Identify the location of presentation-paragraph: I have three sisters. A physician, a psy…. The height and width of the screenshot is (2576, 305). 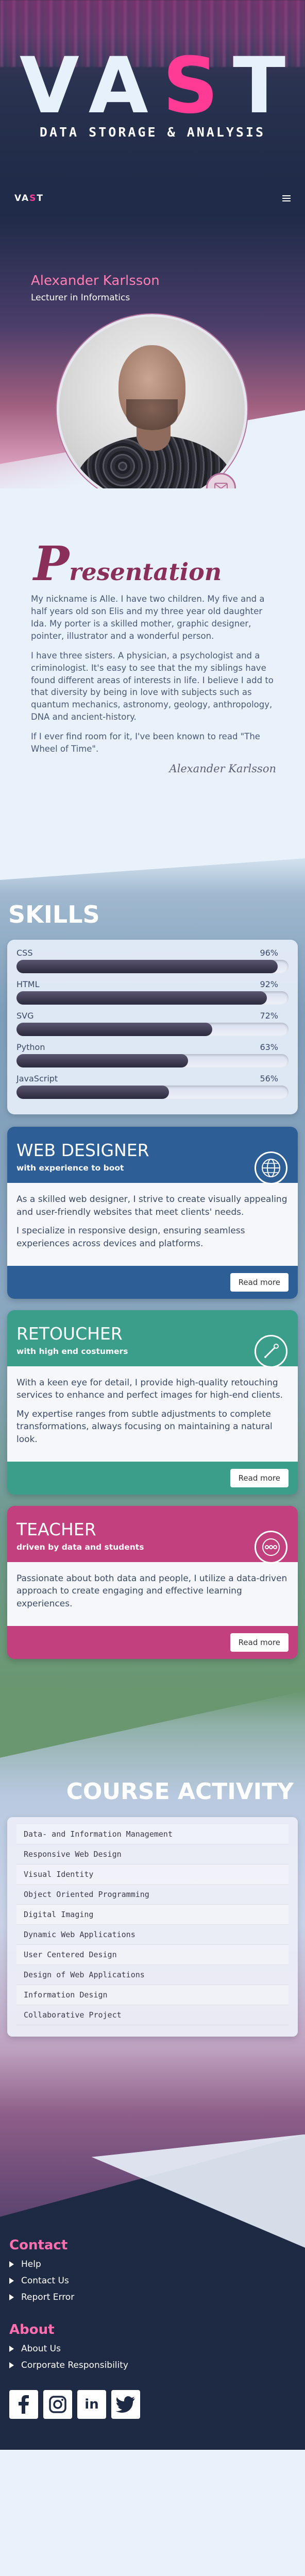
(152, 686).